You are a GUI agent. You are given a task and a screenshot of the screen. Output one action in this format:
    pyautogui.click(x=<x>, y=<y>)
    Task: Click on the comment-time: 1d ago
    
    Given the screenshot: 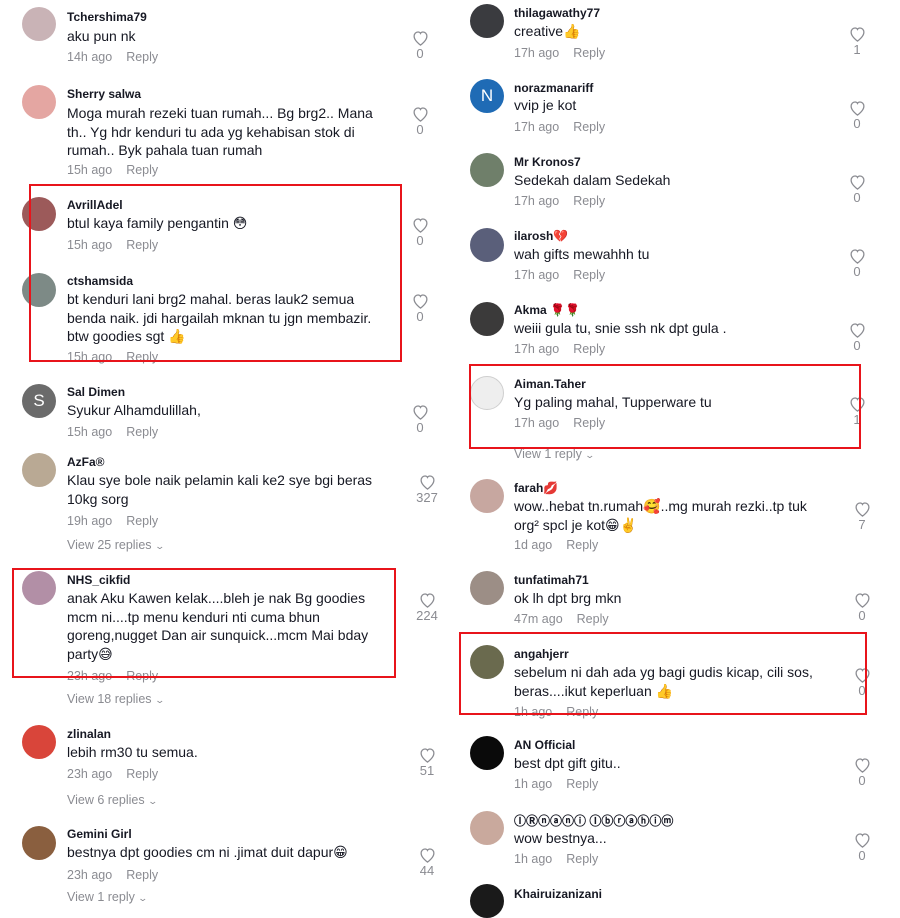 What is the action you would take?
    pyautogui.click(x=533, y=545)
    